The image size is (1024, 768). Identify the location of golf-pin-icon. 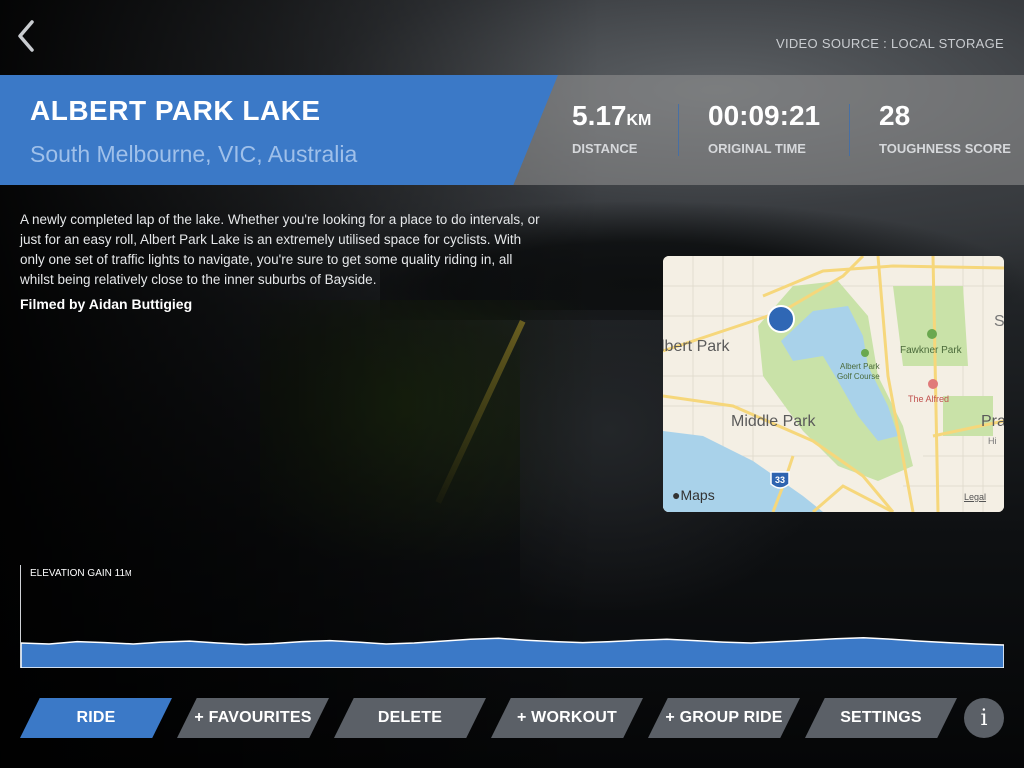
(865, 353).